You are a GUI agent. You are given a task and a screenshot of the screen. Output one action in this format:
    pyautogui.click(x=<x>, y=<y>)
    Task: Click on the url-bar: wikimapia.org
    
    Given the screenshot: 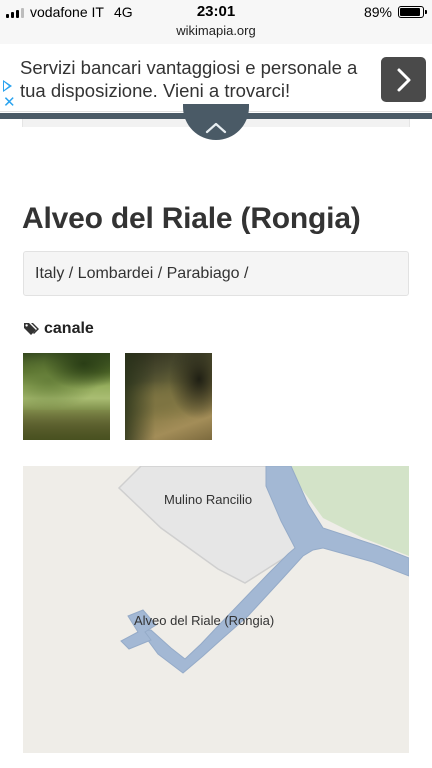 What is the action you would take?
    pyautogui.click(x=216, y=33)
    